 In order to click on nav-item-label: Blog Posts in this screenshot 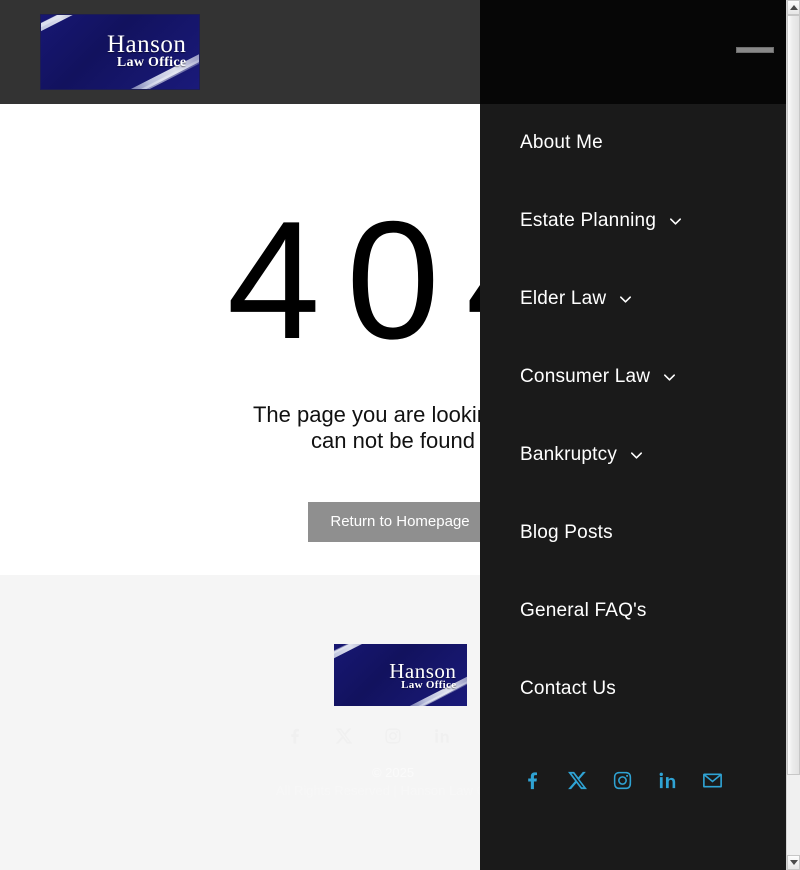, I will do `click(566, 532)`.